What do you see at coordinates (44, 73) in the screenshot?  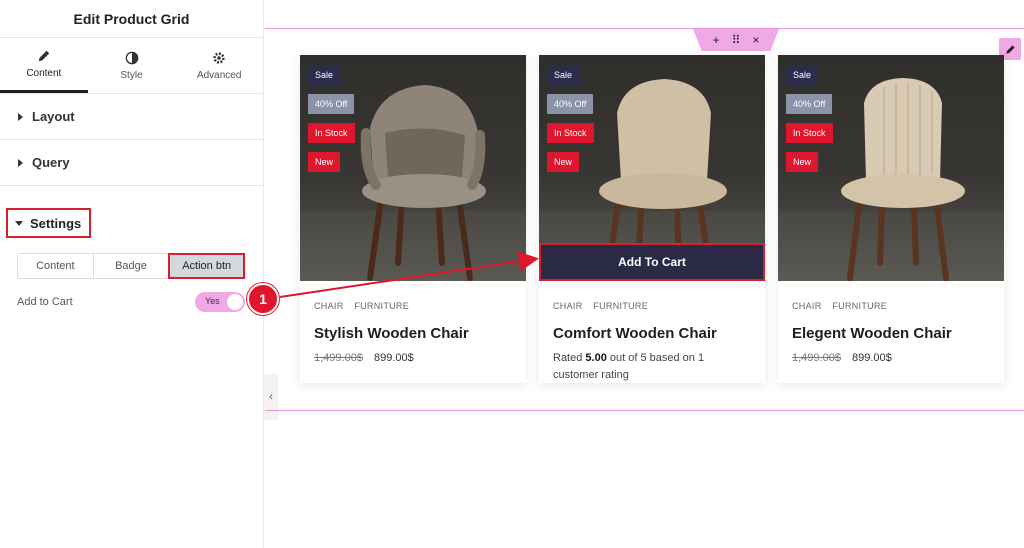 I see `tab-content-label: Content` at bounding box center [44, 73].